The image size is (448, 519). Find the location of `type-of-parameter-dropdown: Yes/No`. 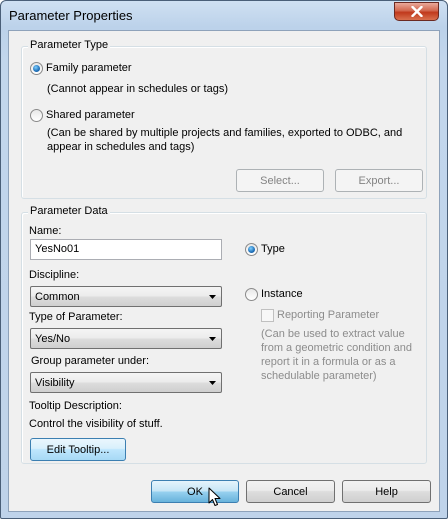

type-of-parameter-dropdown: Yes/No is located at coordinates (126, 338).